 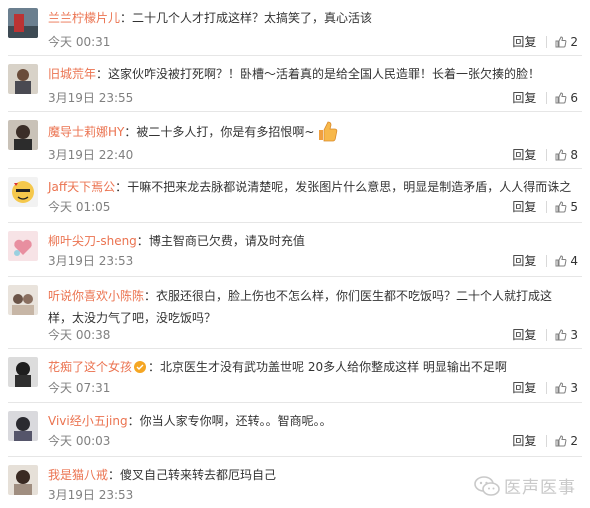 I want to click on comment-body: Vivi经小五jing：你当人家专你啊，还转。。智商呢。。, so click(x=190, y=421).